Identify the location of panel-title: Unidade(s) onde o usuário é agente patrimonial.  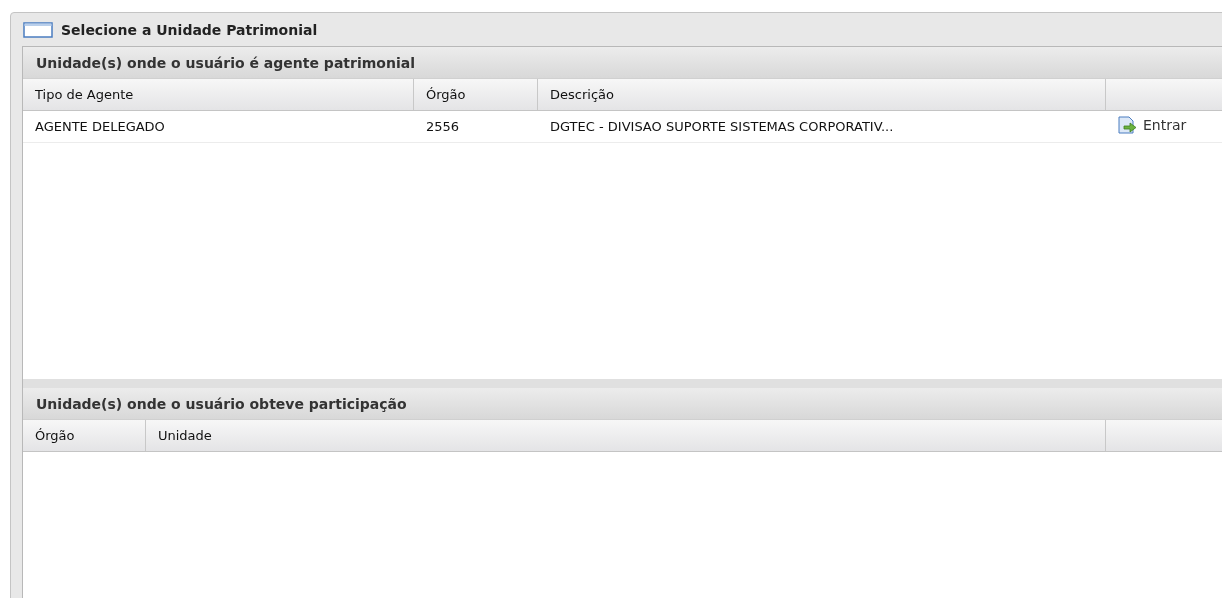
(225, 62).